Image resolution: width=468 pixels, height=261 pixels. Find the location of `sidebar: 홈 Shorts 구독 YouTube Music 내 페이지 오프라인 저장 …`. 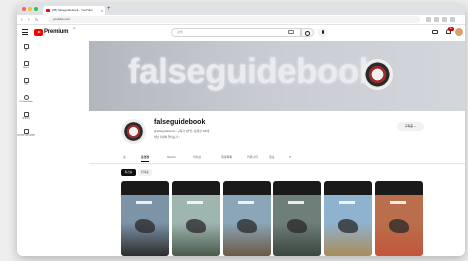

sidebar: 홈 Shorts 구독 YouTube Music 내 페이지 오프라인 저장 … is located at coordinates (26, 148).